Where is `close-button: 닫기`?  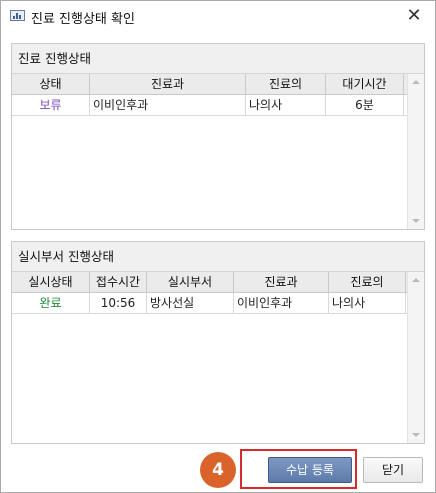
close-button: 닫기 is located at coordinates (393, 470).